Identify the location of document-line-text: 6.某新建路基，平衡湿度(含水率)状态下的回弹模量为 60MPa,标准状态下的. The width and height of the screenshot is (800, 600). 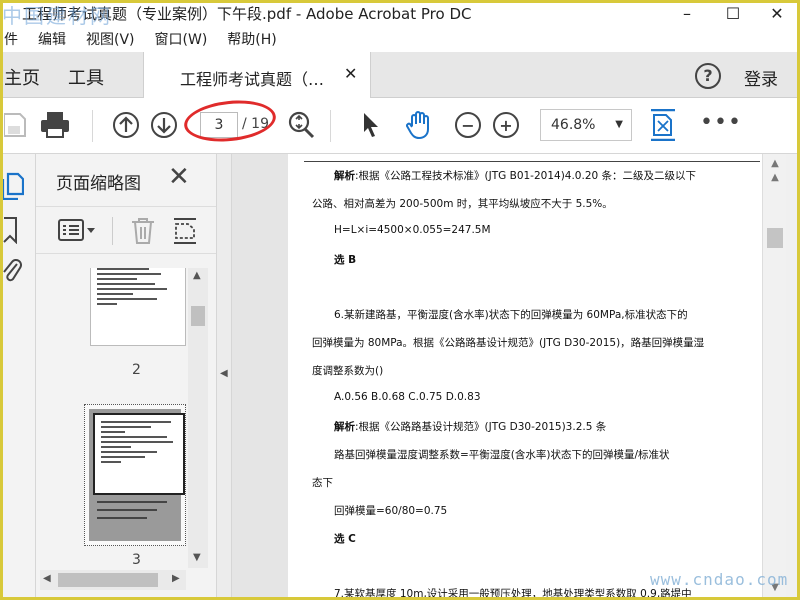
(511, 315).